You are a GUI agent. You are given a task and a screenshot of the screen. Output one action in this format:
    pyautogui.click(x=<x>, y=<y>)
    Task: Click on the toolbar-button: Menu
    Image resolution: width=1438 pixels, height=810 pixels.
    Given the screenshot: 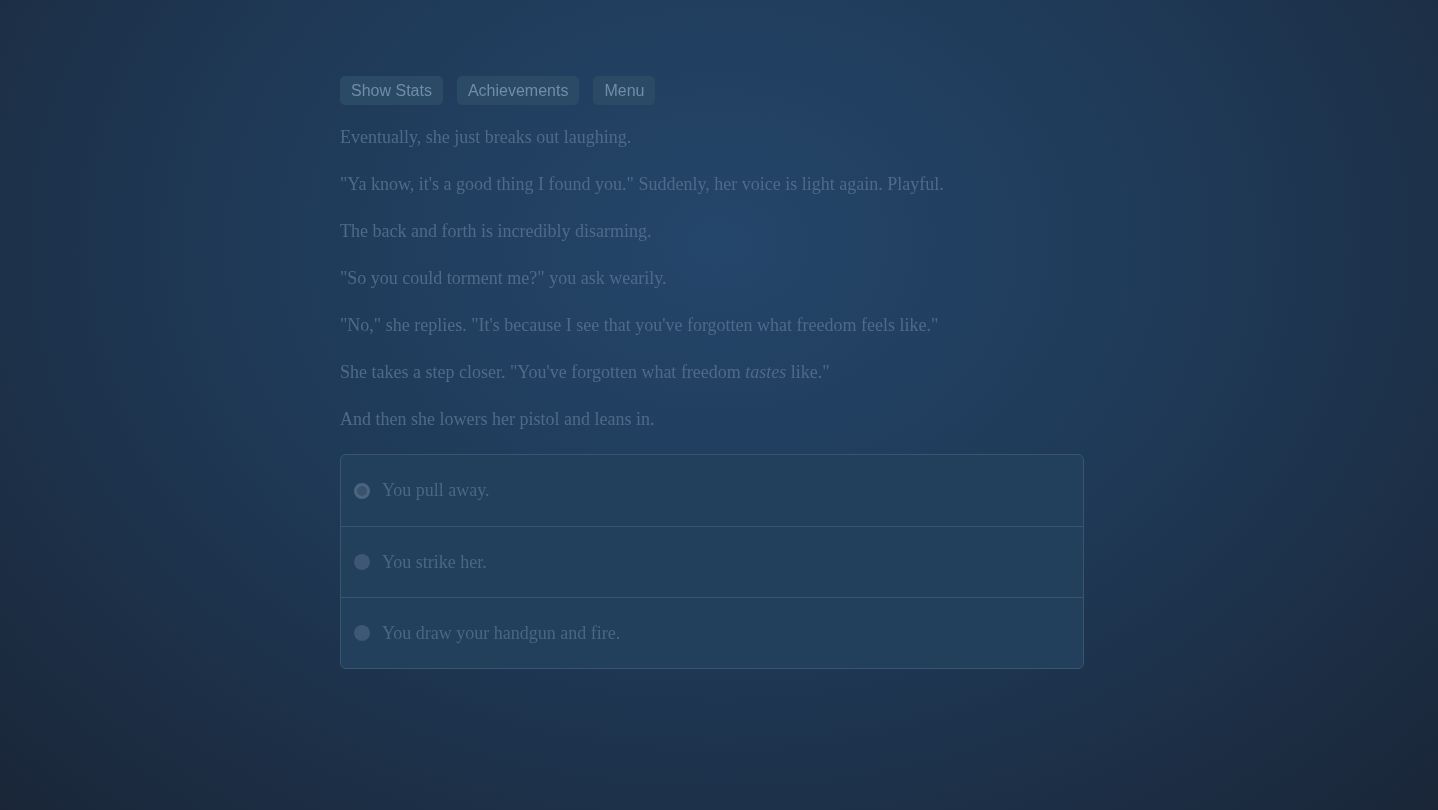 What is the action you would take?
    pyautogui.click(x=624, y=90)
    